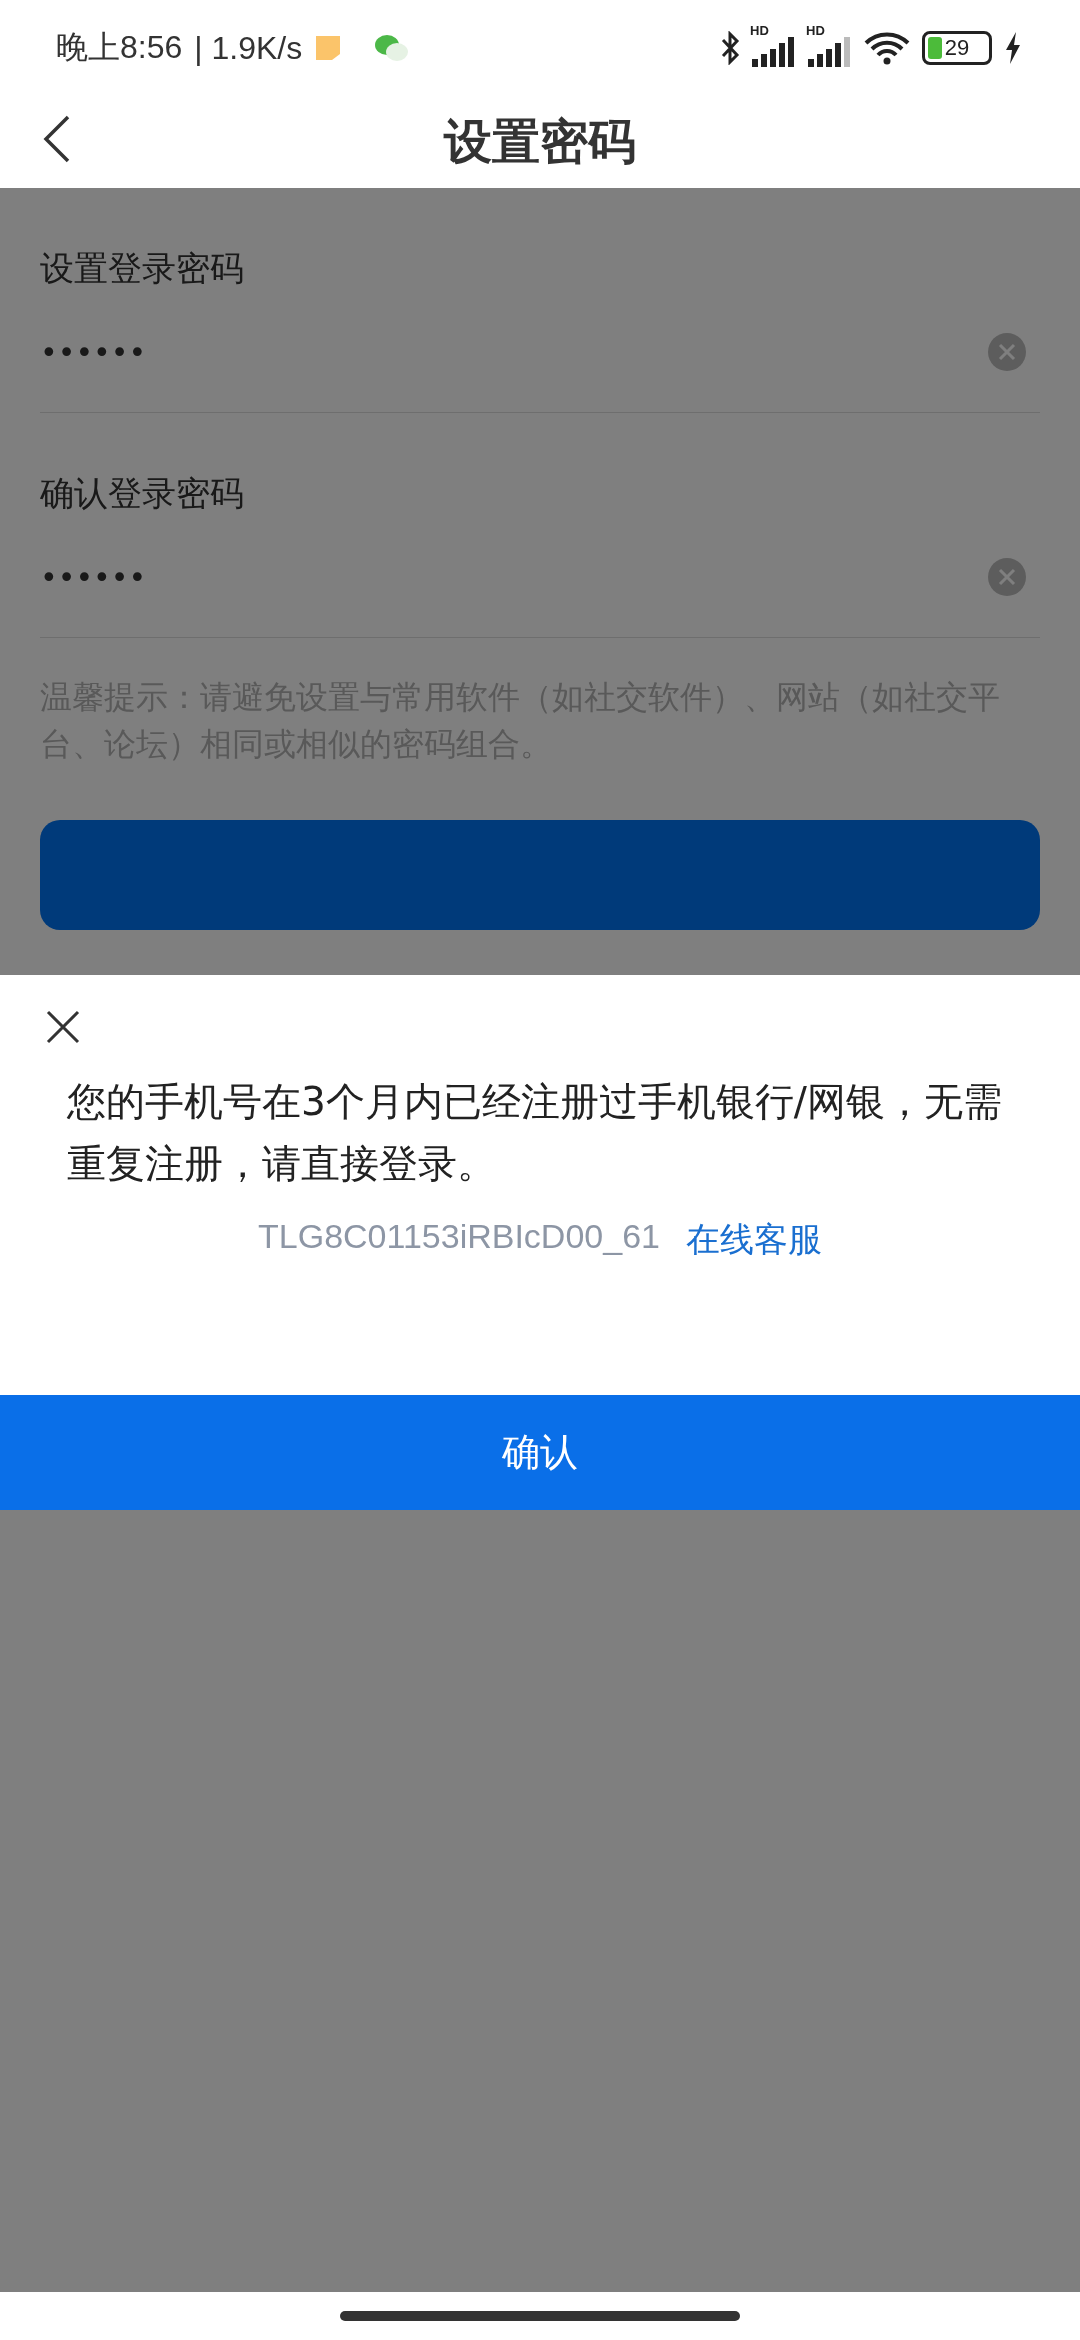  What do you see at coordinates (535, 1133) in the screenshot?
I see `dialog-message: 您的手机号在3个月内已经注册过手机银行/网银，无需重复注册，请直接登录。` at bounding box center [535, 1133].